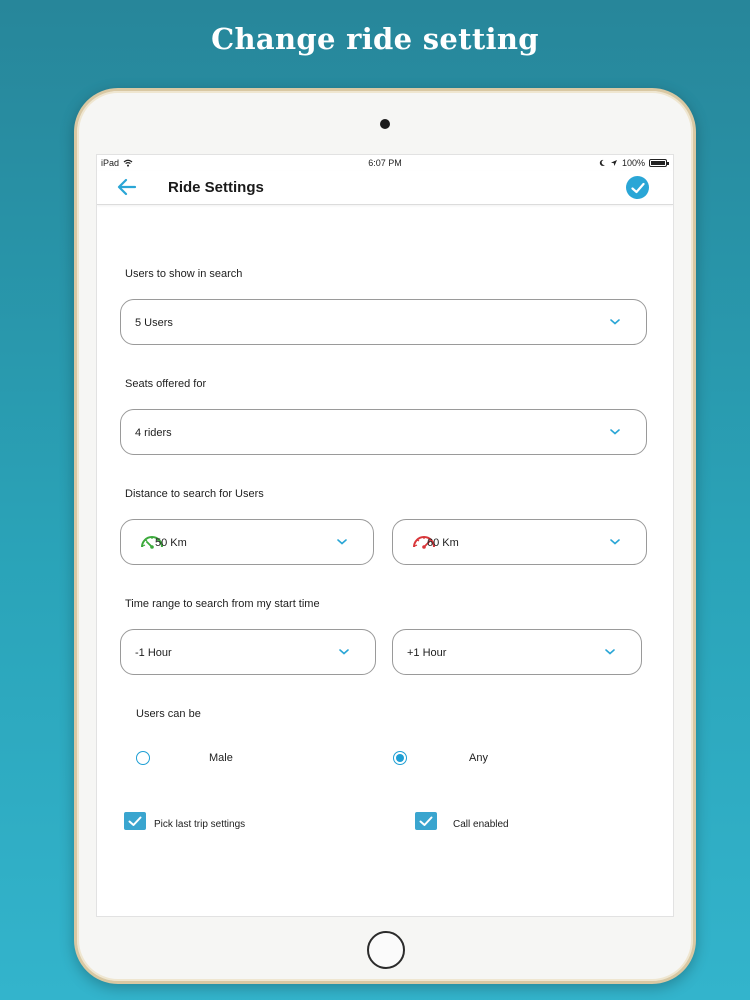 The image size is (750, 1000). Describe the element at coordinates (194, 494) in the screenshot. I see `distance-label: Distance to search for Users` at that location.